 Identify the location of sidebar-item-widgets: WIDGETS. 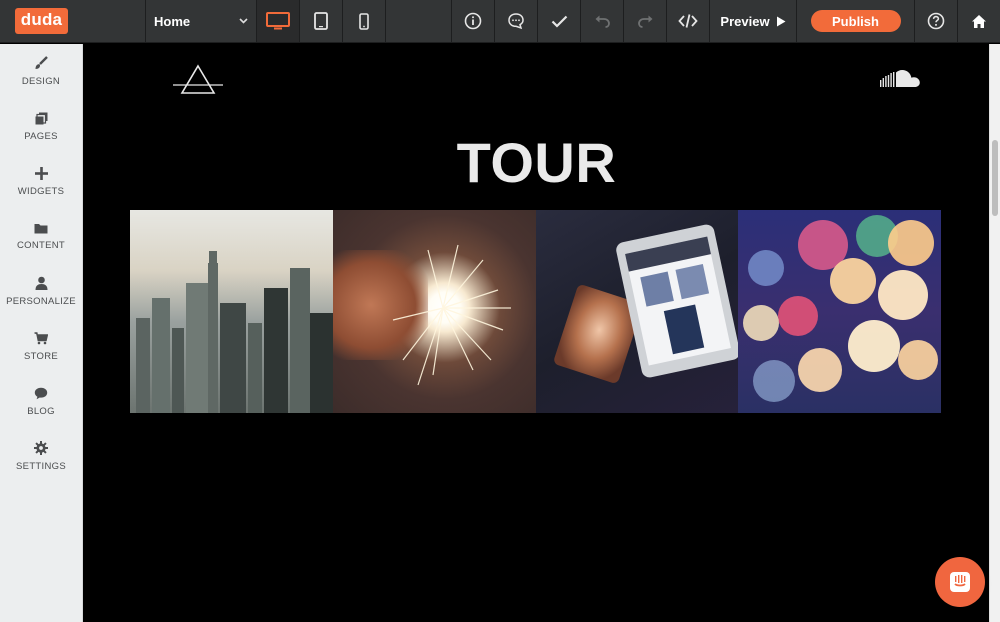
(41, 181).